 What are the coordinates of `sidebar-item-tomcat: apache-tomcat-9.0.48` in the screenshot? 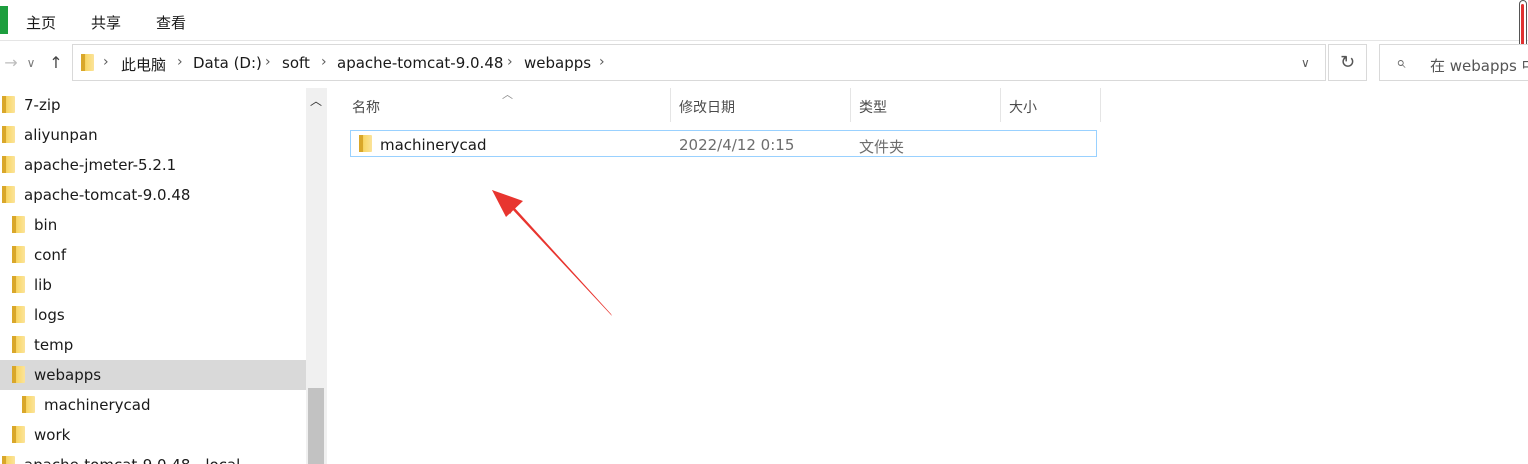 It's located at (153, 195).